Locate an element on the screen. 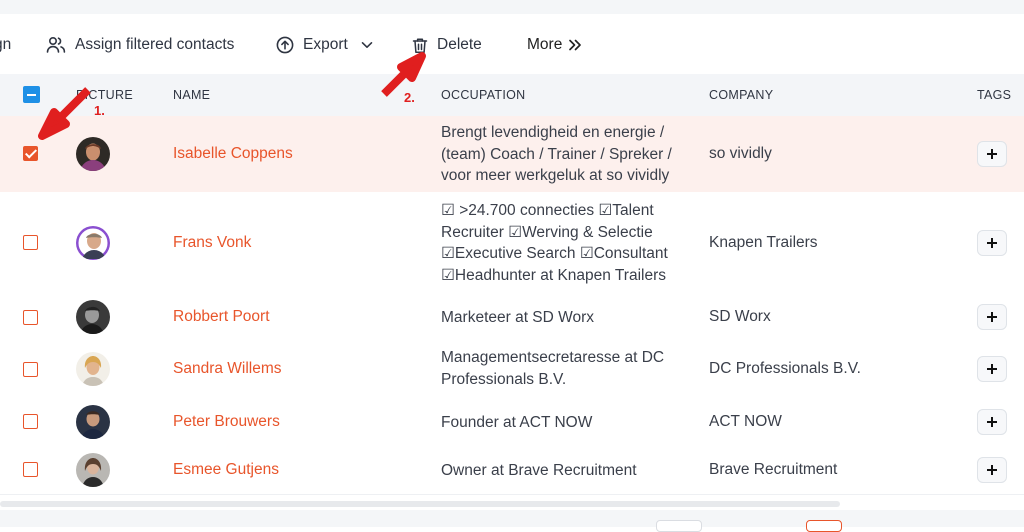 This screenshot has width=1024, height=532. table-header: PICTURE NAME OCCUPATION COMPANY TAGS is located at coordinates (512, 95).